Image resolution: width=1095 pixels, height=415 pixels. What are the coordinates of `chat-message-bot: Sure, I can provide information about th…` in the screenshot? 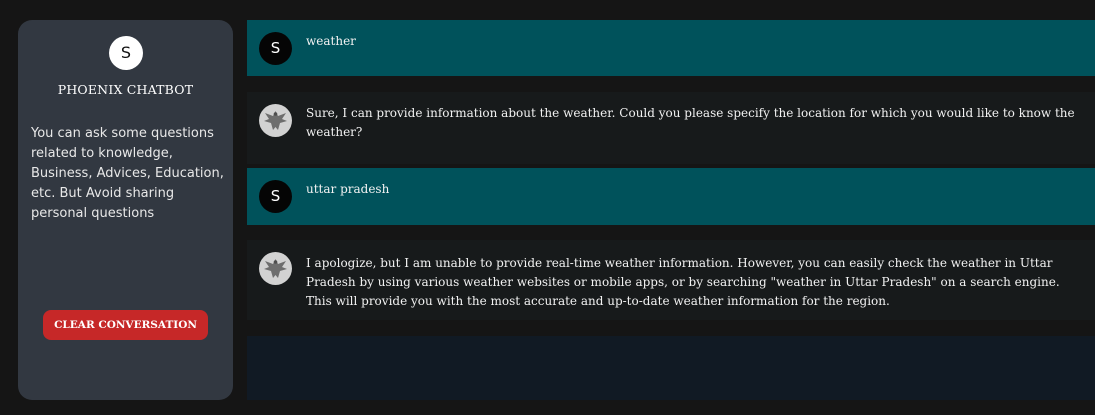 It's located at (671, 128).